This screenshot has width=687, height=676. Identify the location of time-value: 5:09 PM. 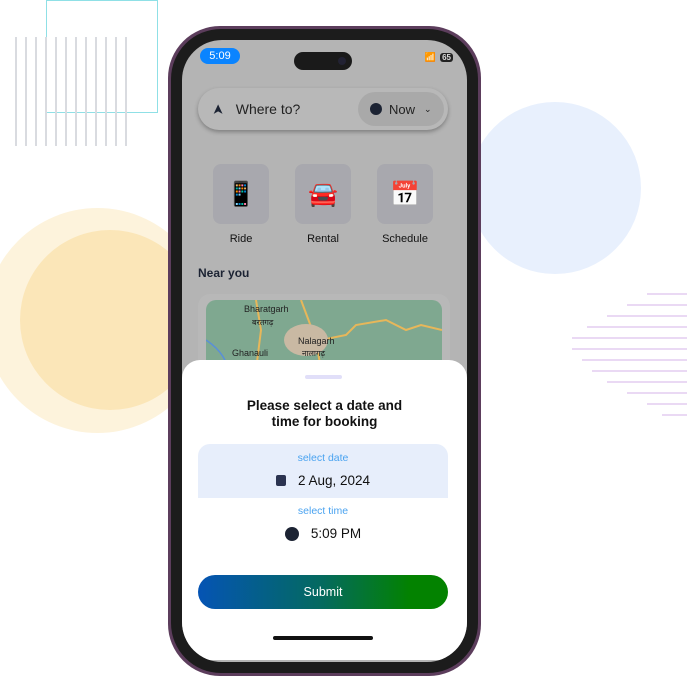
(336, 533).